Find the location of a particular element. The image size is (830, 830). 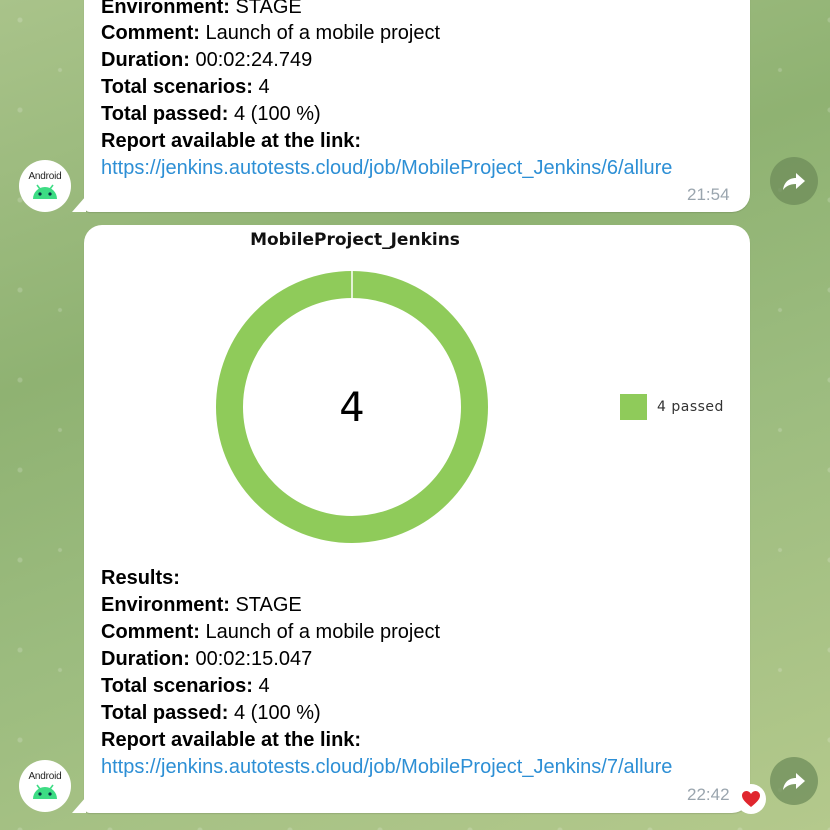

donut-center-label: 4 is located at coordinates (351, 408).